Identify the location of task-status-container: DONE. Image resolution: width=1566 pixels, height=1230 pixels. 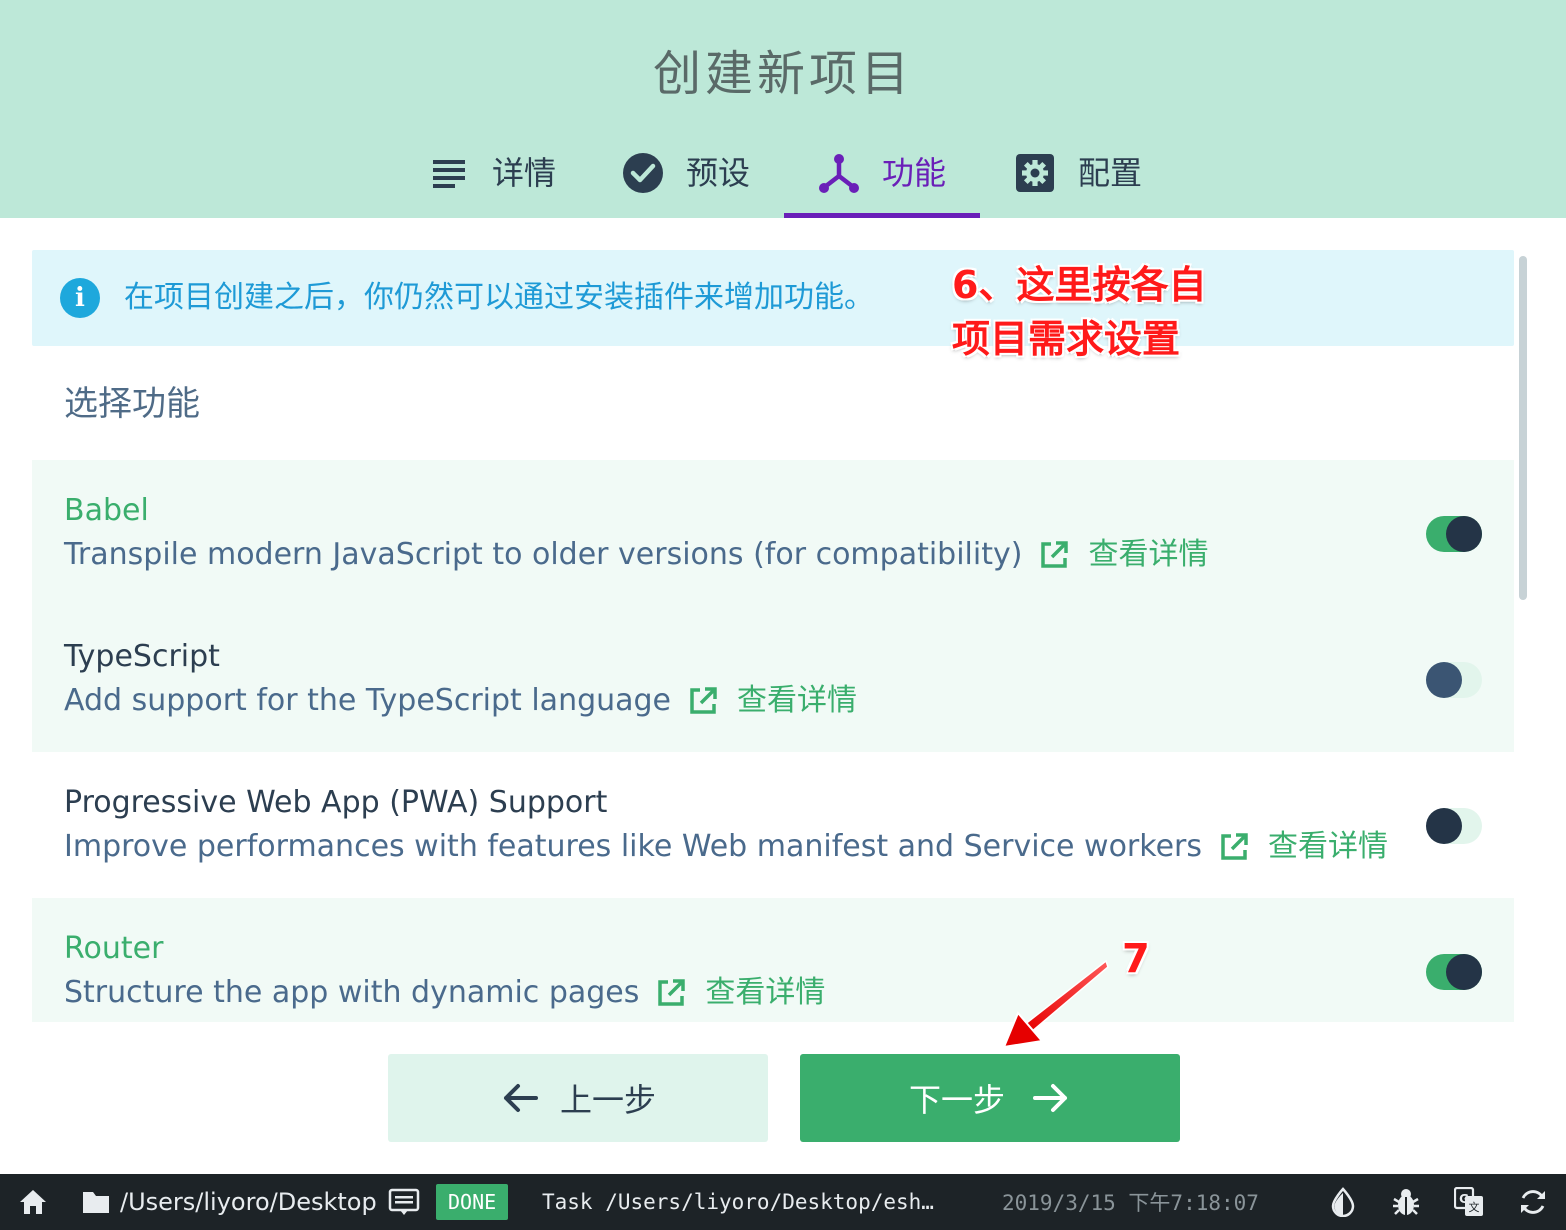
(472, 1202).